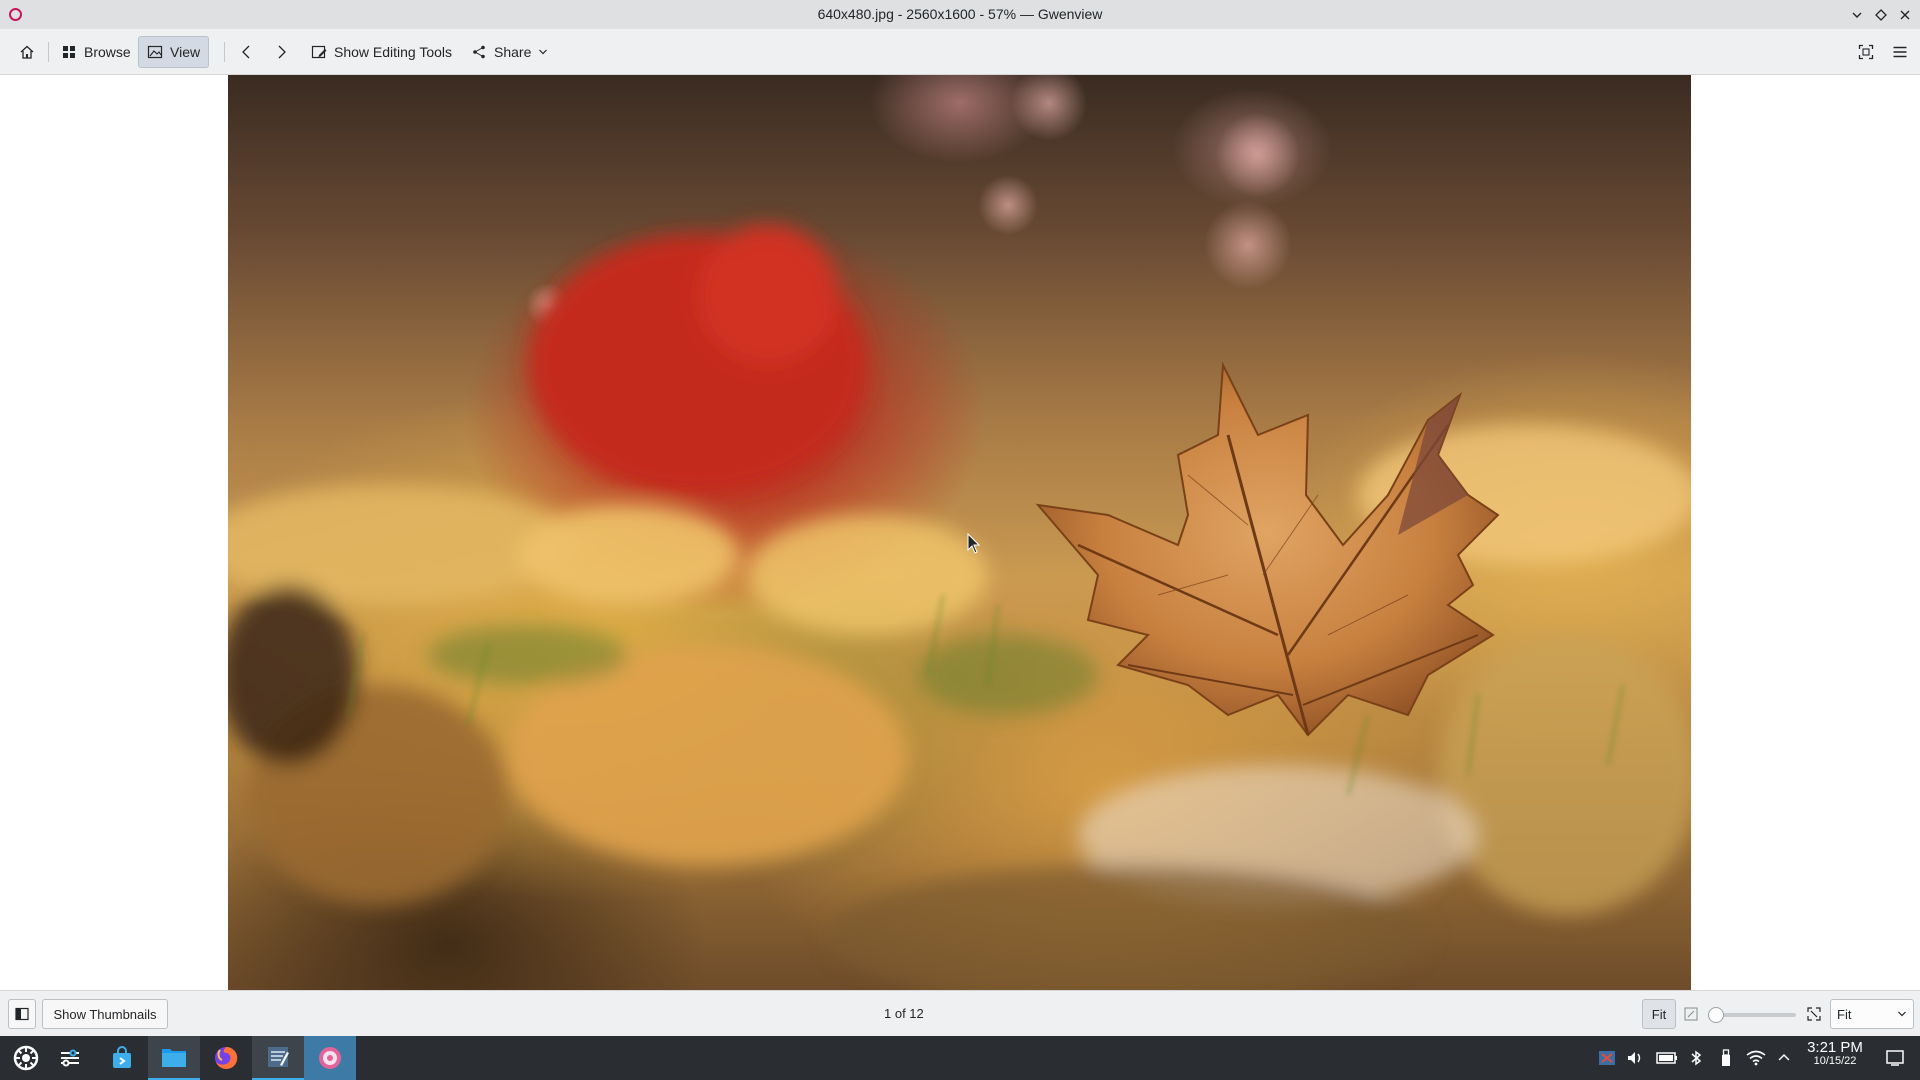 This screenshot has height=1080, width=1920. I want to click on view-label: View, so click(185, 52).